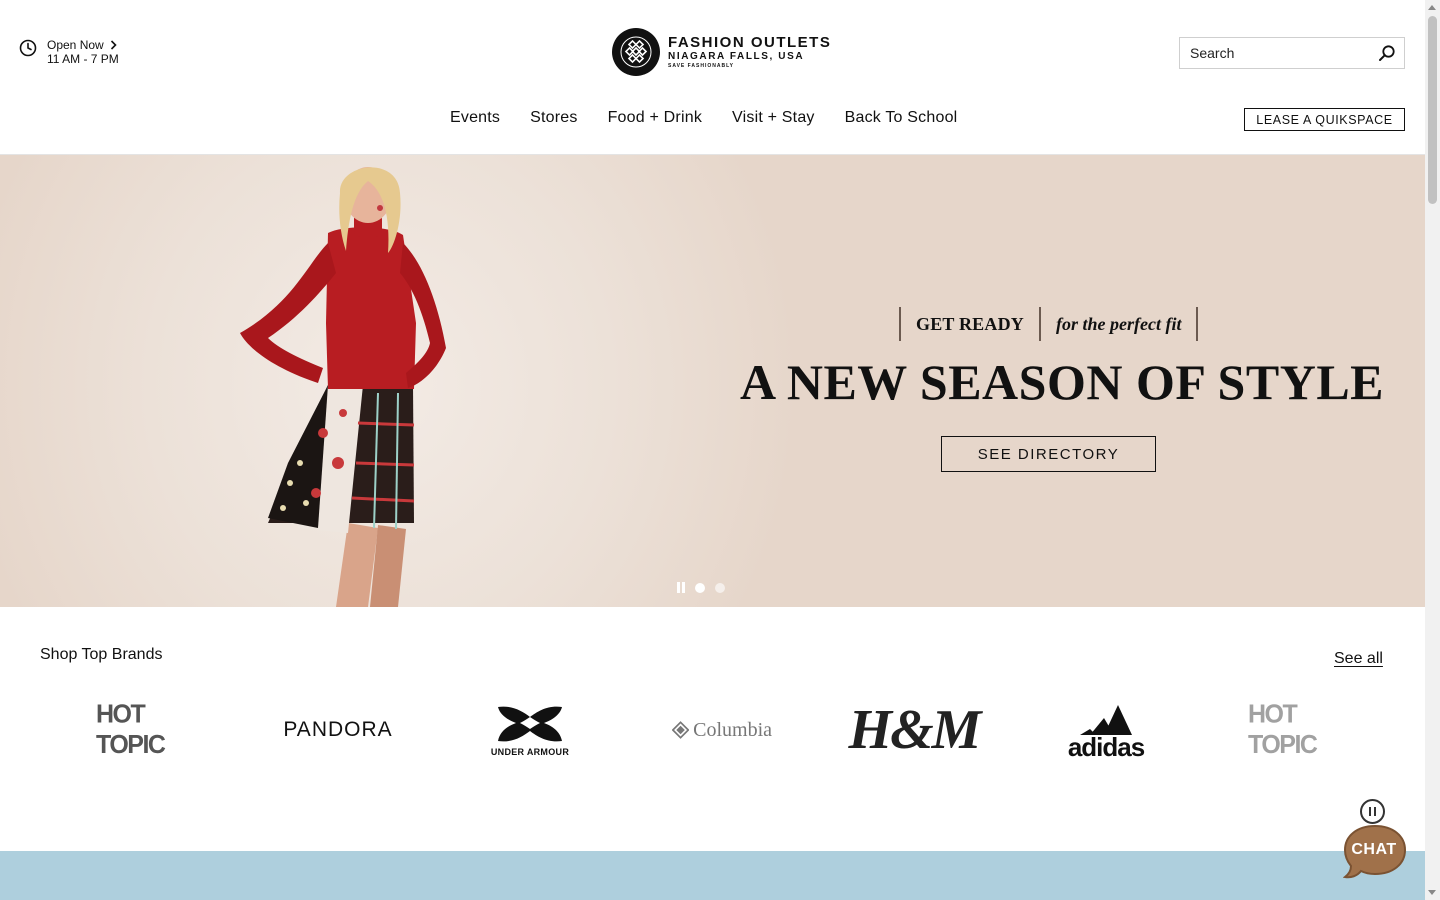 This screenshot has width=1440, height=900. What do you see at coordinates (681, 730) in the screenshot?
I see `columbia-diamond-icon` at bounding box center [681, 730].